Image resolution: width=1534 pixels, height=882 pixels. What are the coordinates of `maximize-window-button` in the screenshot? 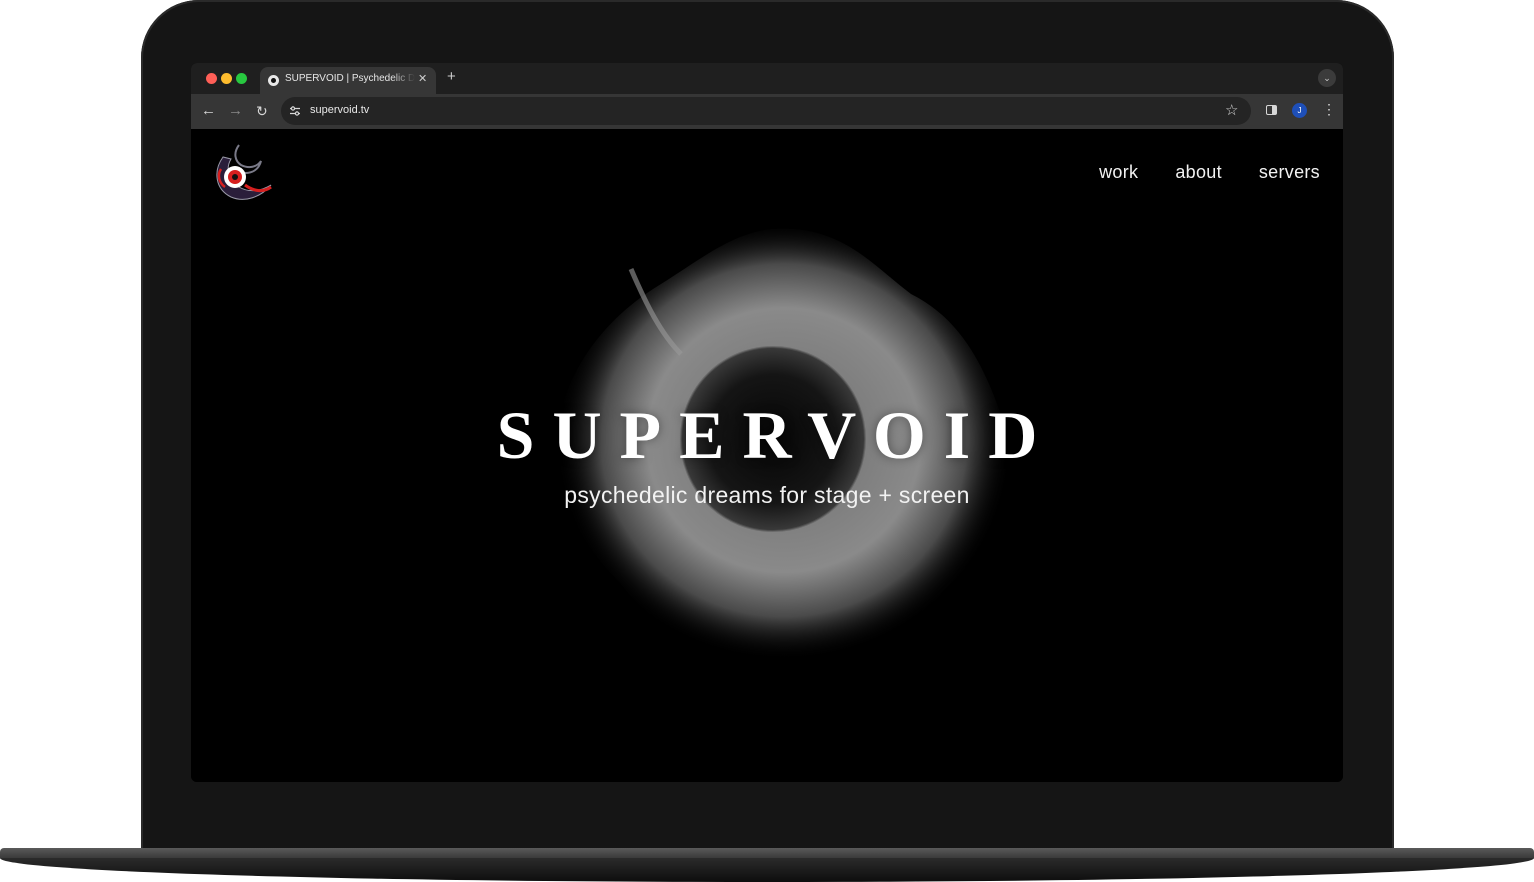 It's located at (241, 78).